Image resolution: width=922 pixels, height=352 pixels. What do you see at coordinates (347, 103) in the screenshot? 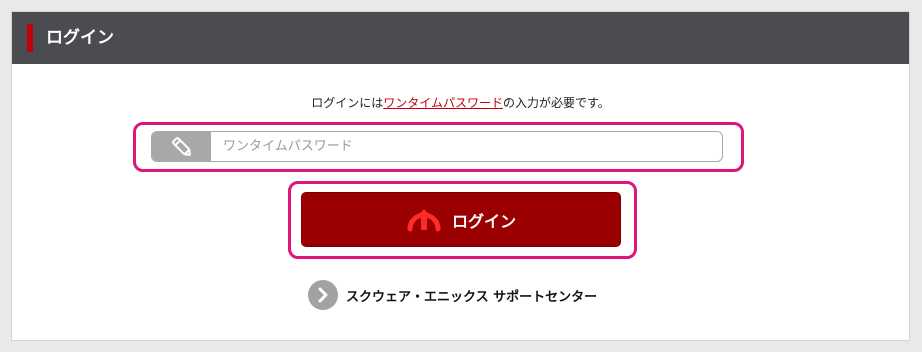
I see `notice-text-before: ログインには` at bounding box center [347, 103].